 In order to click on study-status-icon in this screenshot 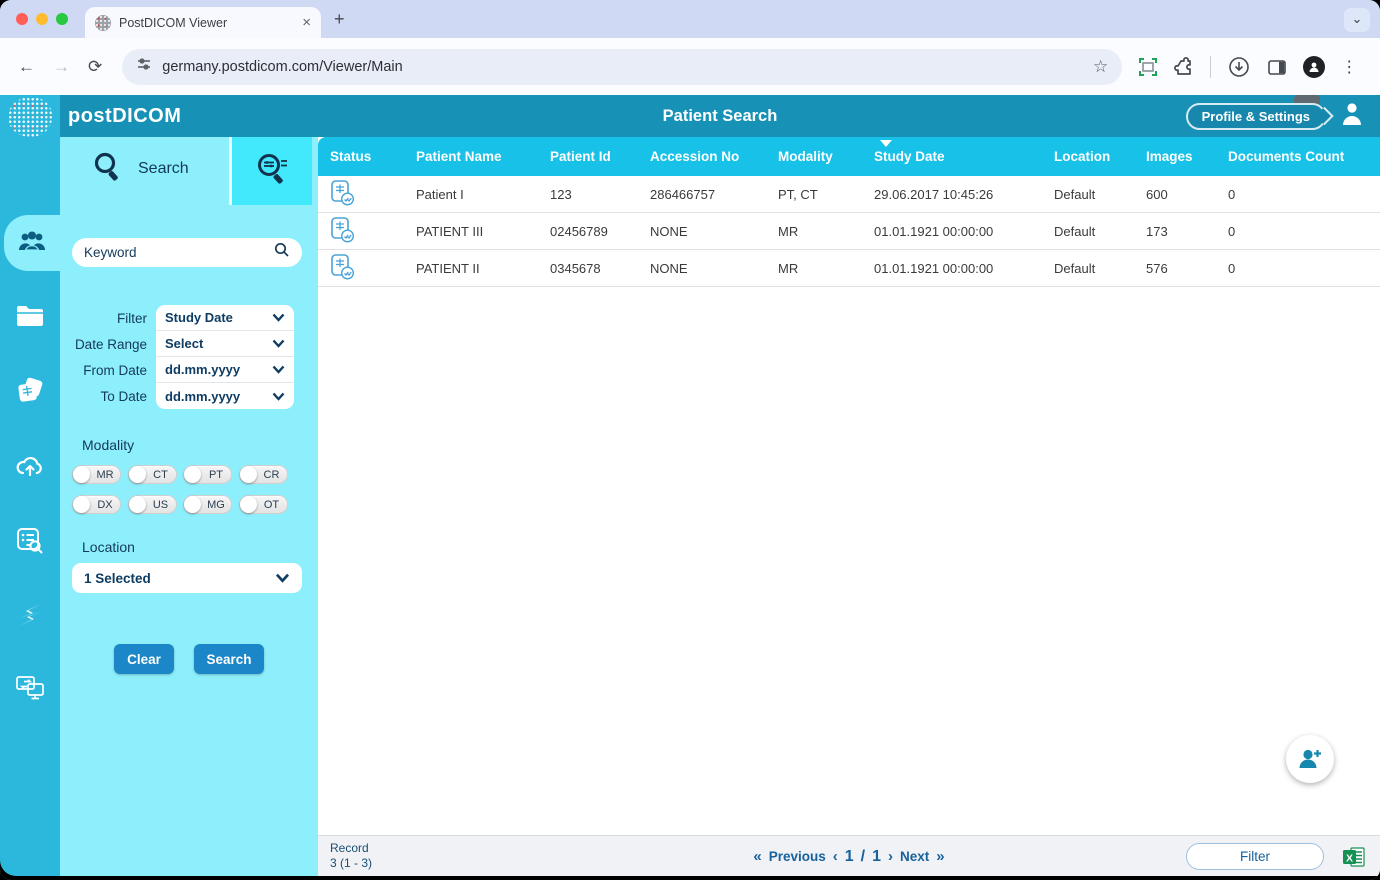, I will do `click(343, 266)`.